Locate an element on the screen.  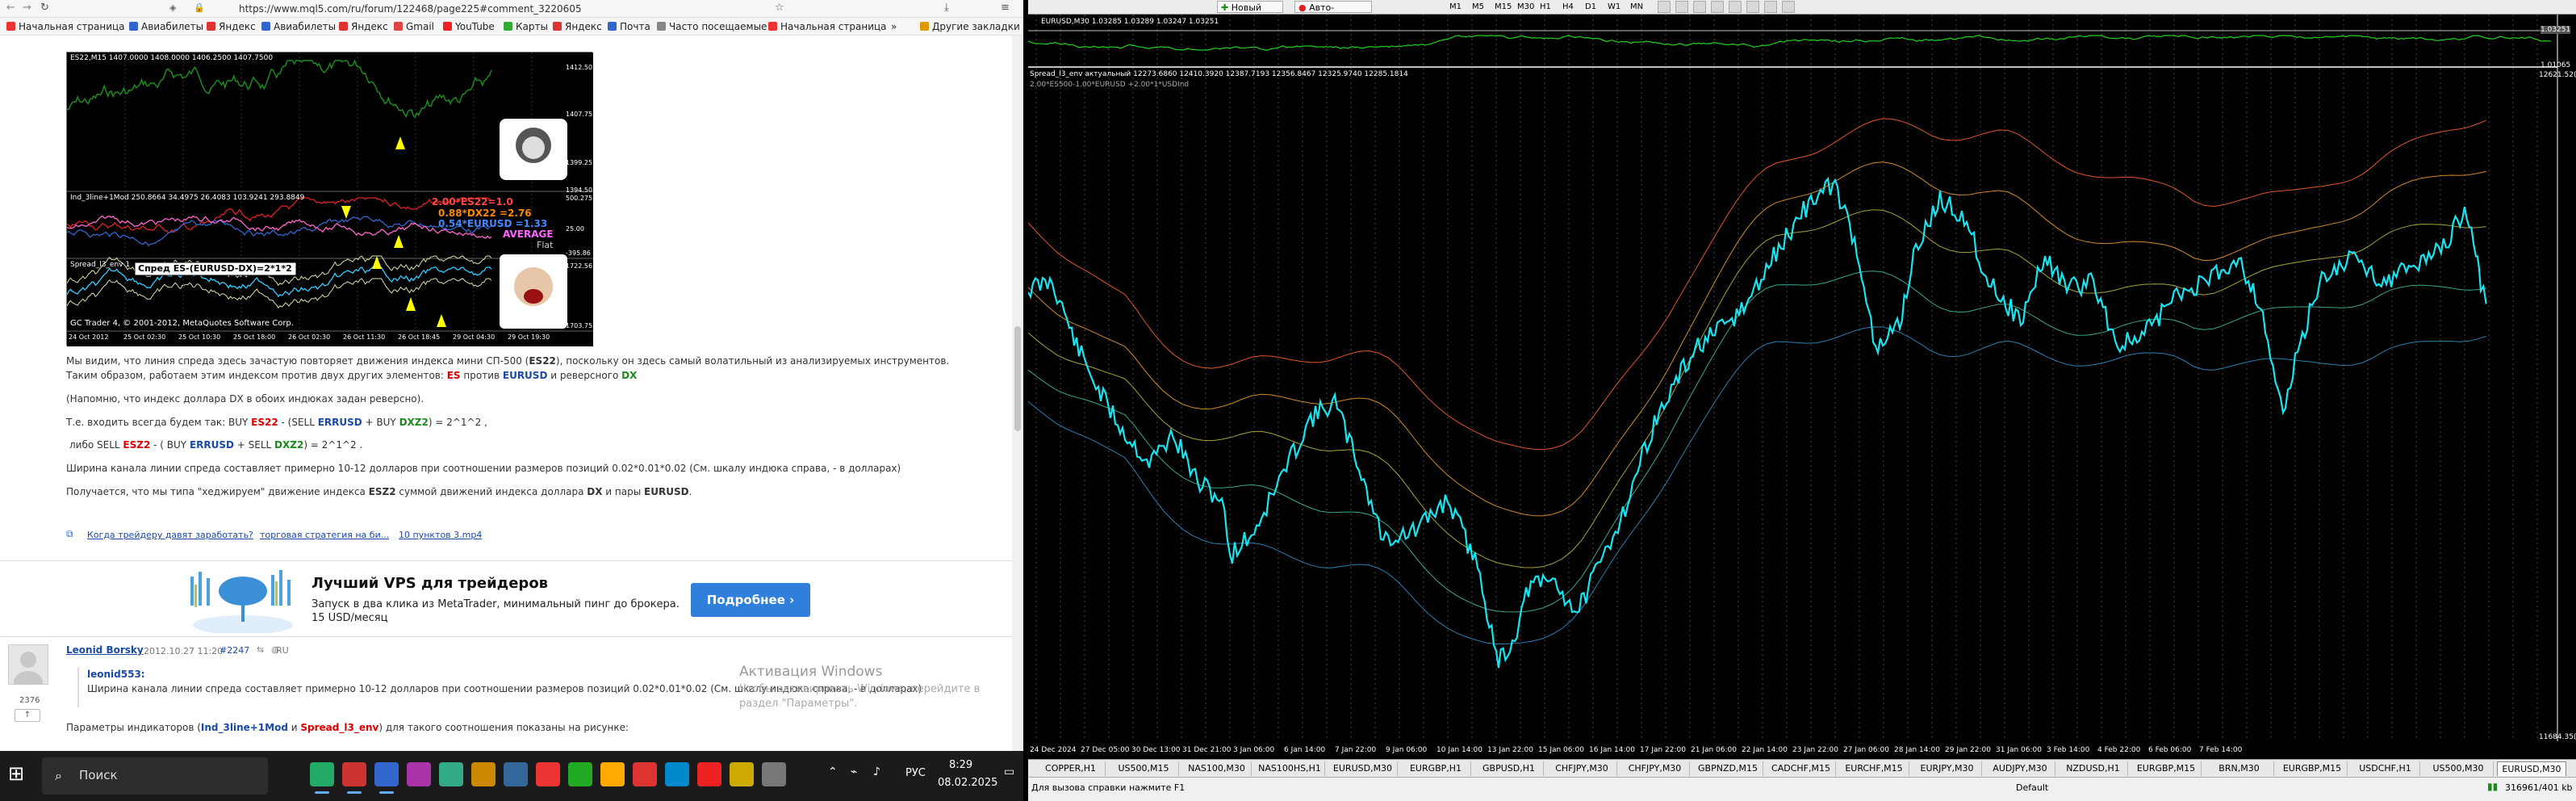
forward-icon: → is located at coordinates (27, 8).